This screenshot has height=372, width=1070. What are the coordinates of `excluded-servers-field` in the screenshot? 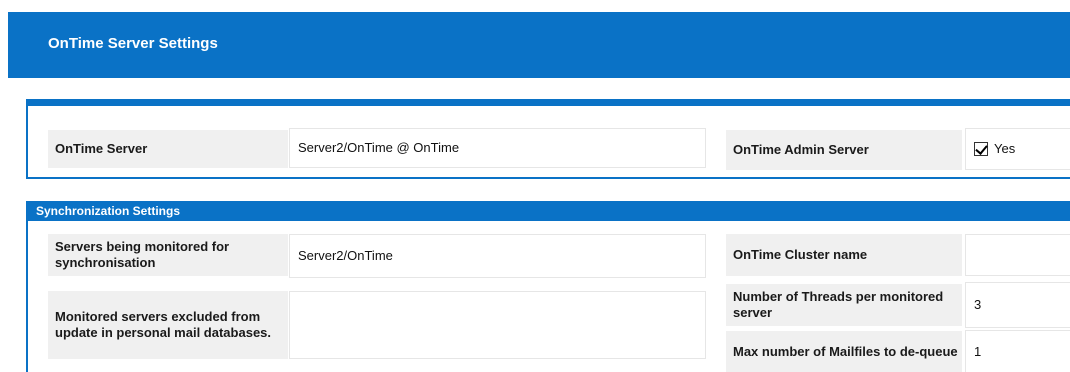 It's located at (497, 325).